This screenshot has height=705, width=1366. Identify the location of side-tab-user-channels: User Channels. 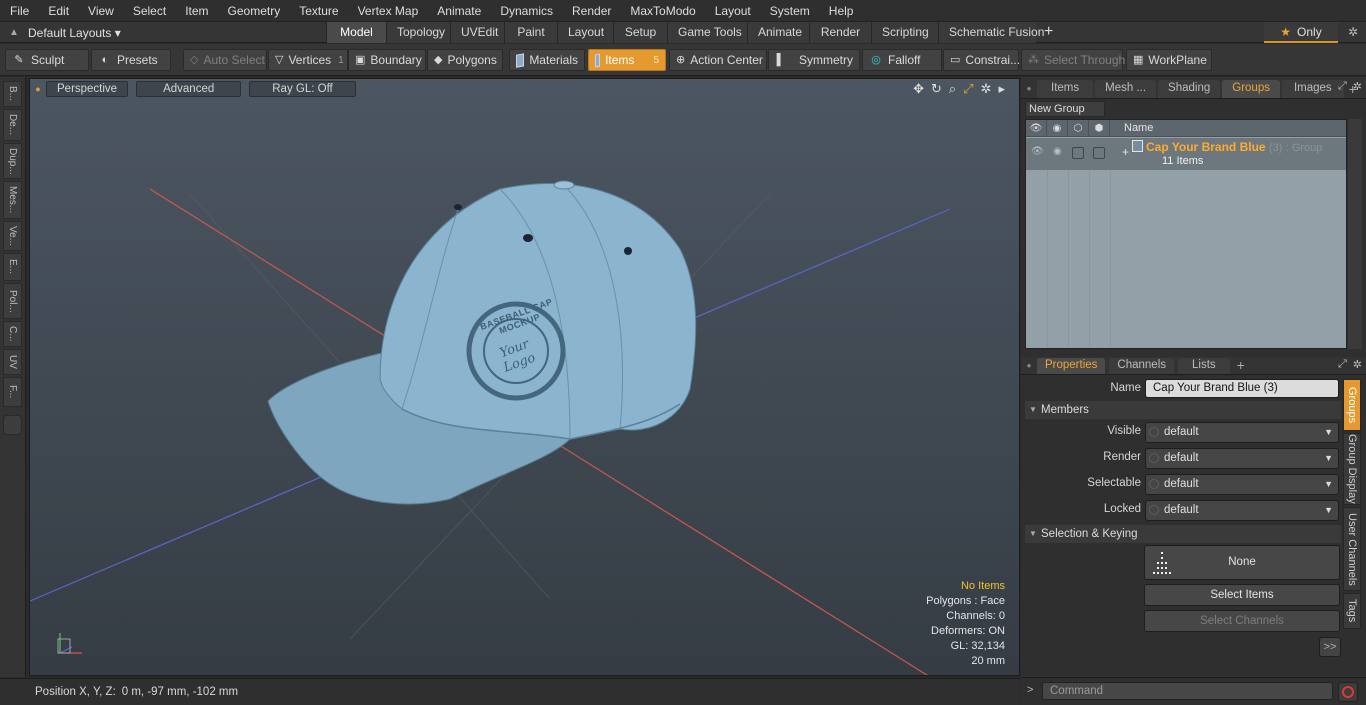
(1352, 549).